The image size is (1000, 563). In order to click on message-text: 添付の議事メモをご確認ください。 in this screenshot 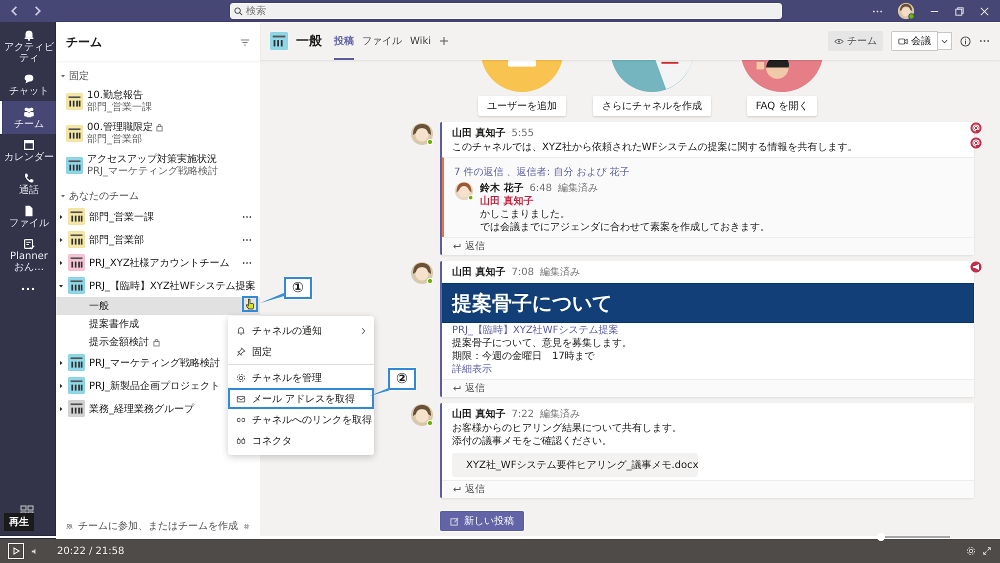, I will do `click(532, 441)`.